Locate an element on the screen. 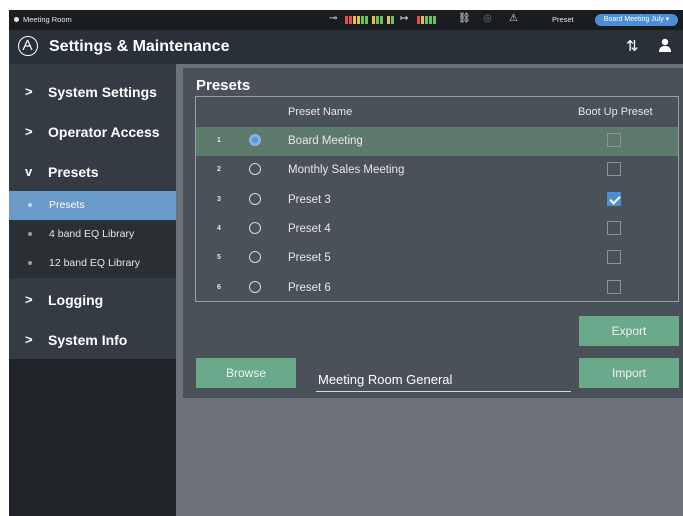 The image size is (683, 516). dropdown-arrow-icon: ▾ is located at coordinates (667, 19).